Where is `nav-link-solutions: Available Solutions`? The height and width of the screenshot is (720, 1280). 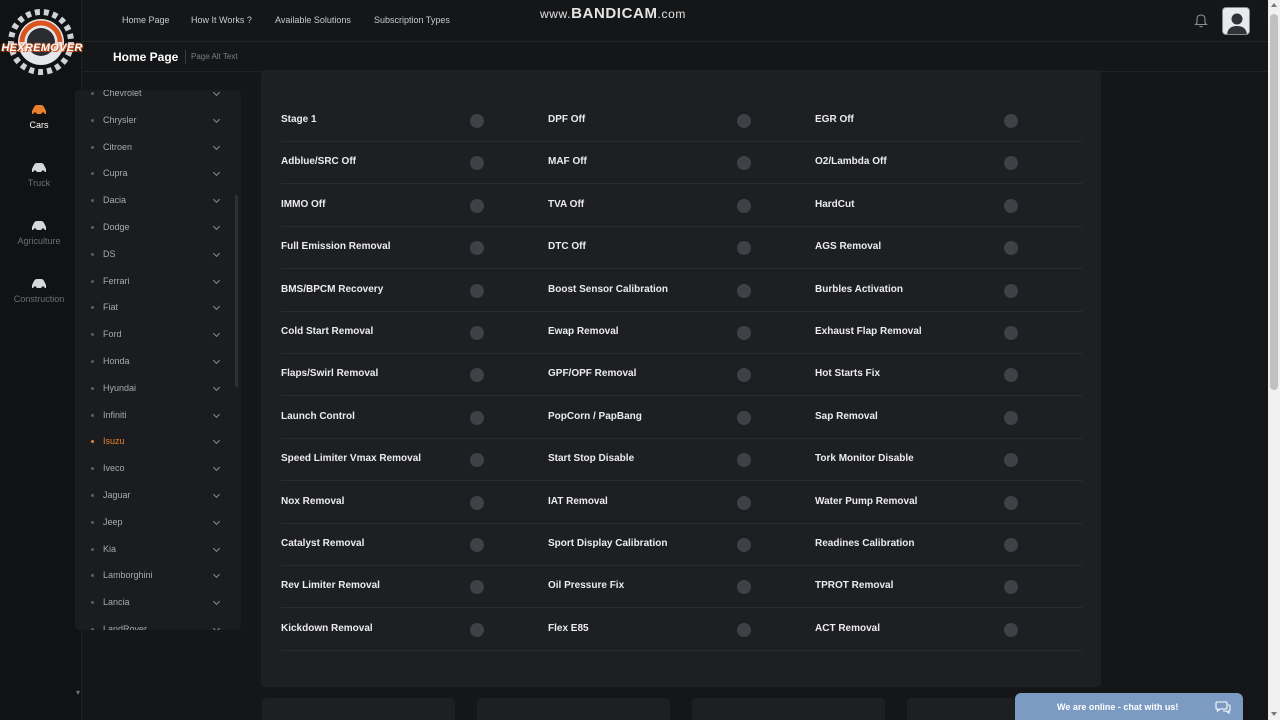 nav-link-solutions: Available Solutions is located at coordinates (313, 20).